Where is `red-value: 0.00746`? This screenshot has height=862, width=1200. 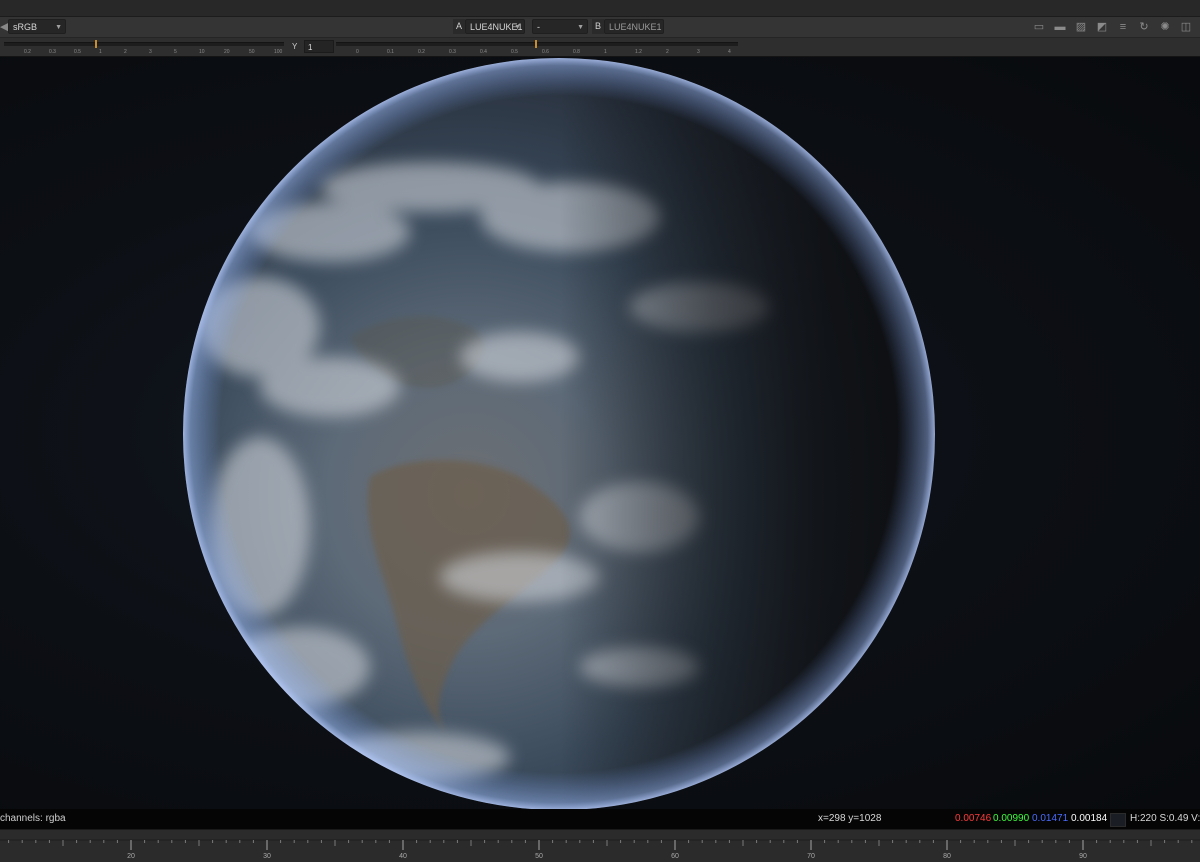
red-value: 0.00746 is located at coordinates (973, 818).